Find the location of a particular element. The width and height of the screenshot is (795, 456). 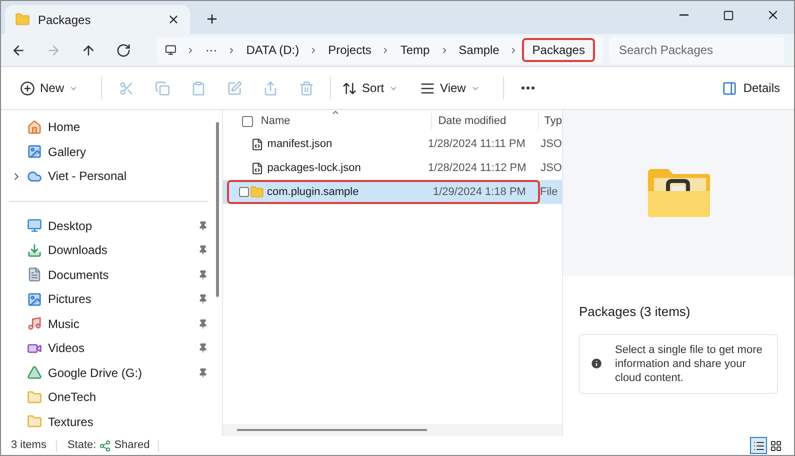

plus-icon is located at coordinates (27, 88).